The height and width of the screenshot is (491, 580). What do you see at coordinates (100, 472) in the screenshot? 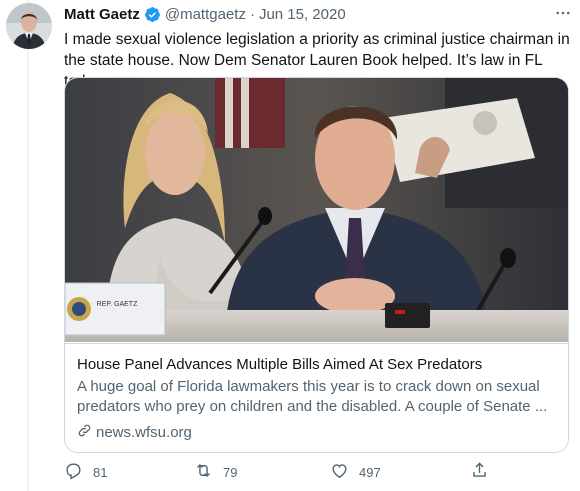
I see `reply-count: 81` at bounding box center [100, 472].